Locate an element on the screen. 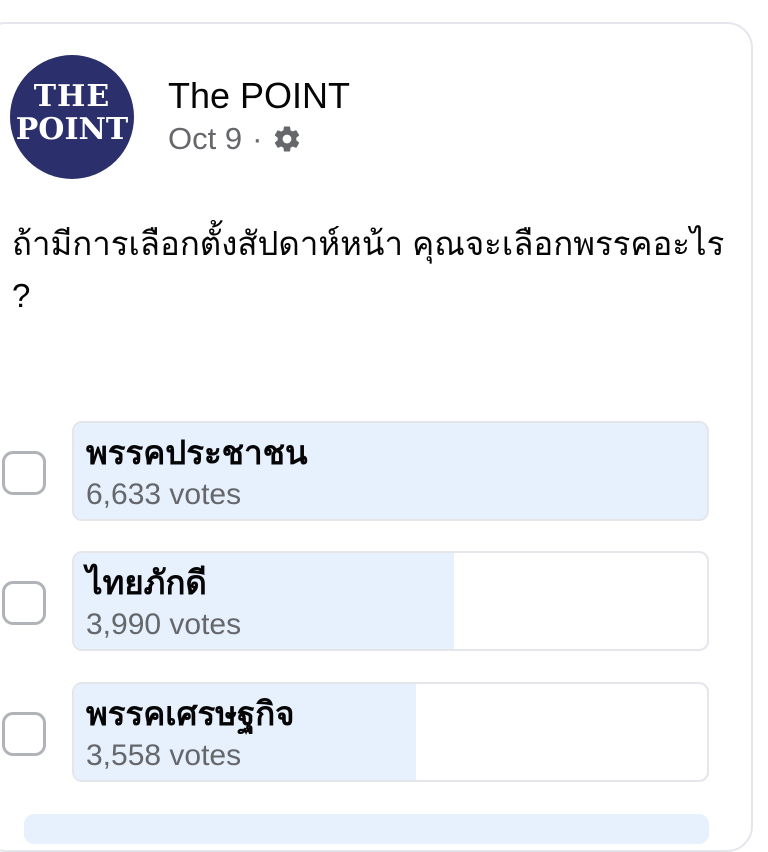 The height and width of the screenshot is (852, 768). poll-option: พรรคเศรษฐกิจ 3,558 votes is located at coordinates (384, 732).